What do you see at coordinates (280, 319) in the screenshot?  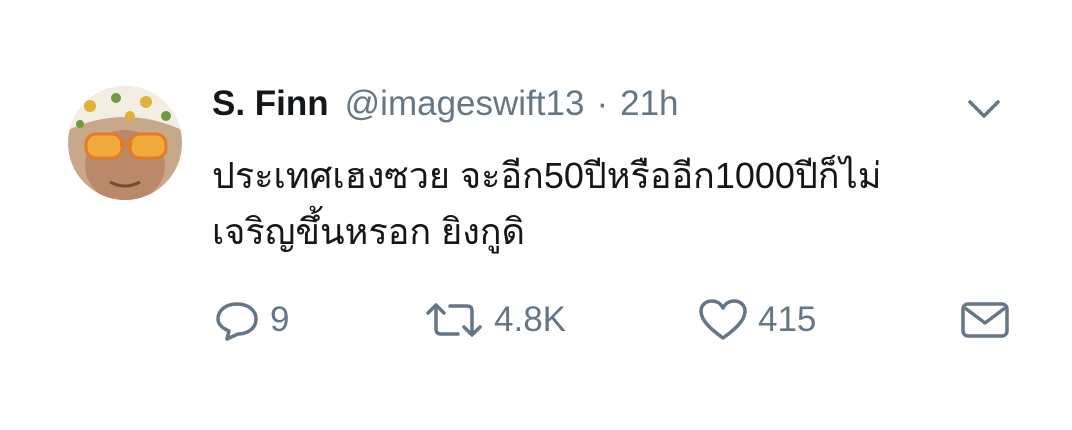 I see `reply-count: 9` at bounding box center [280, 319].